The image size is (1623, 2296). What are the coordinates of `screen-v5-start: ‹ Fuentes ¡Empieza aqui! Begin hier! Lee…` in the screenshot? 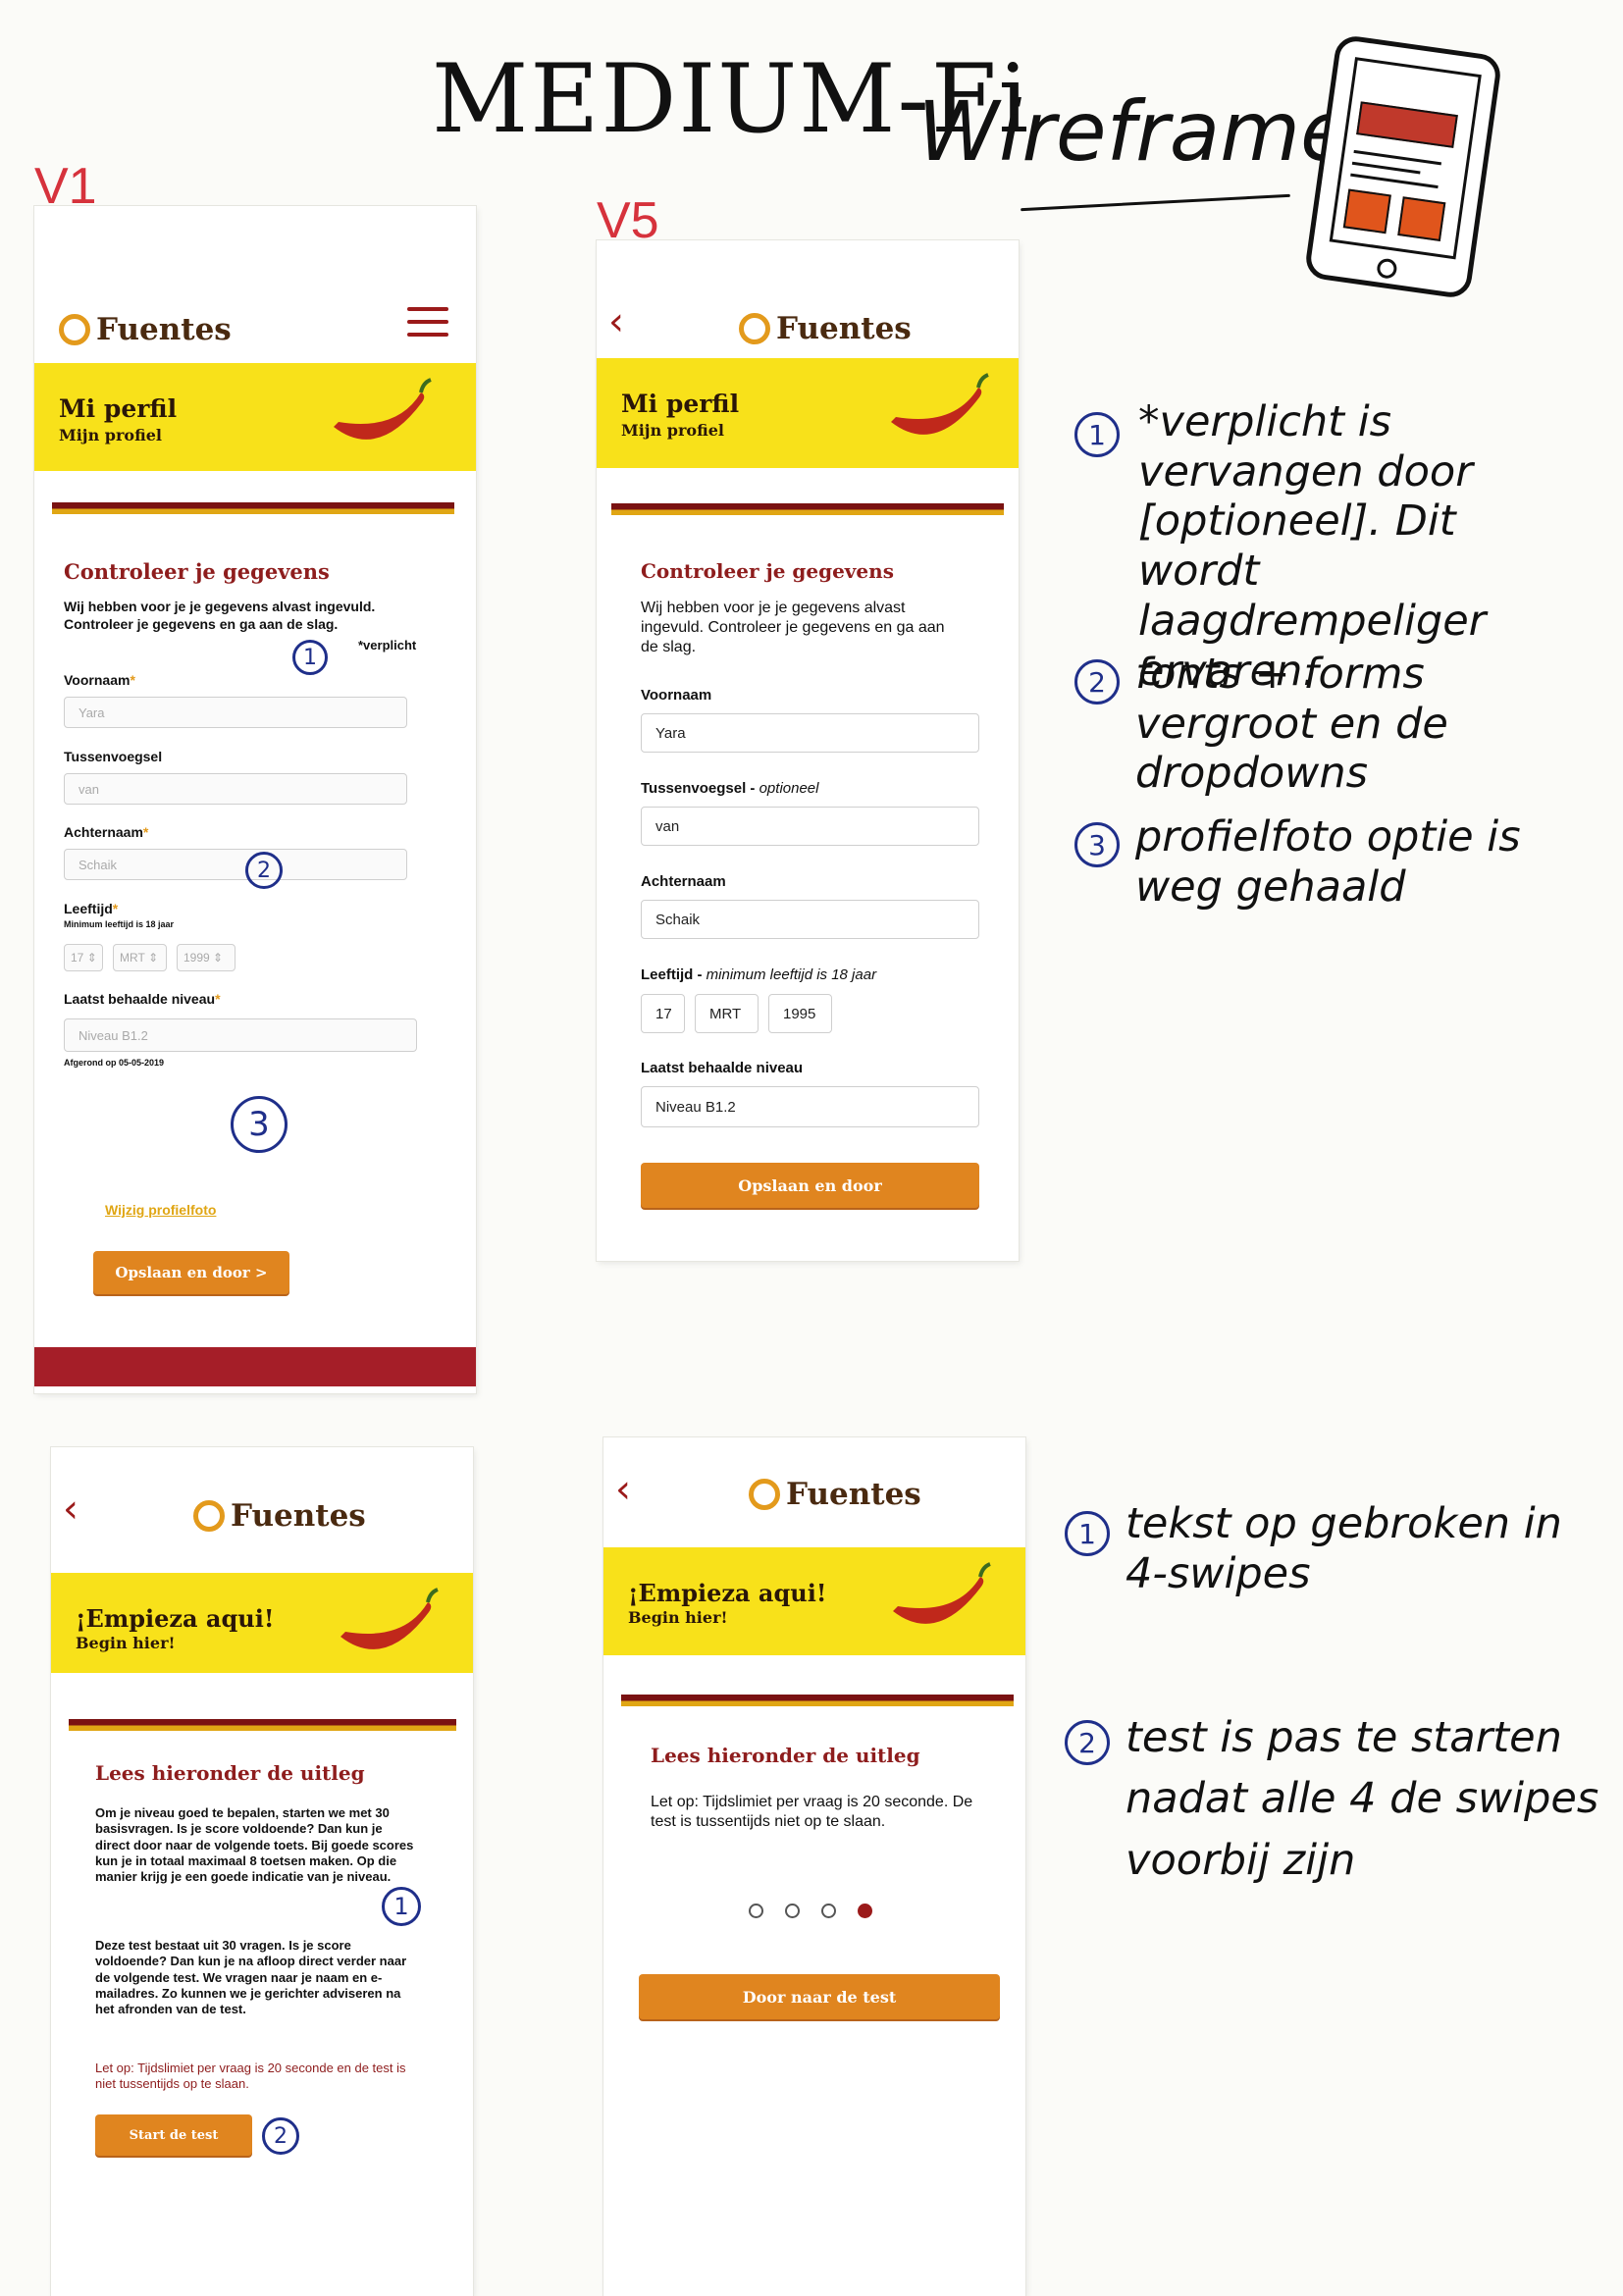 It's located at (814, 1866).